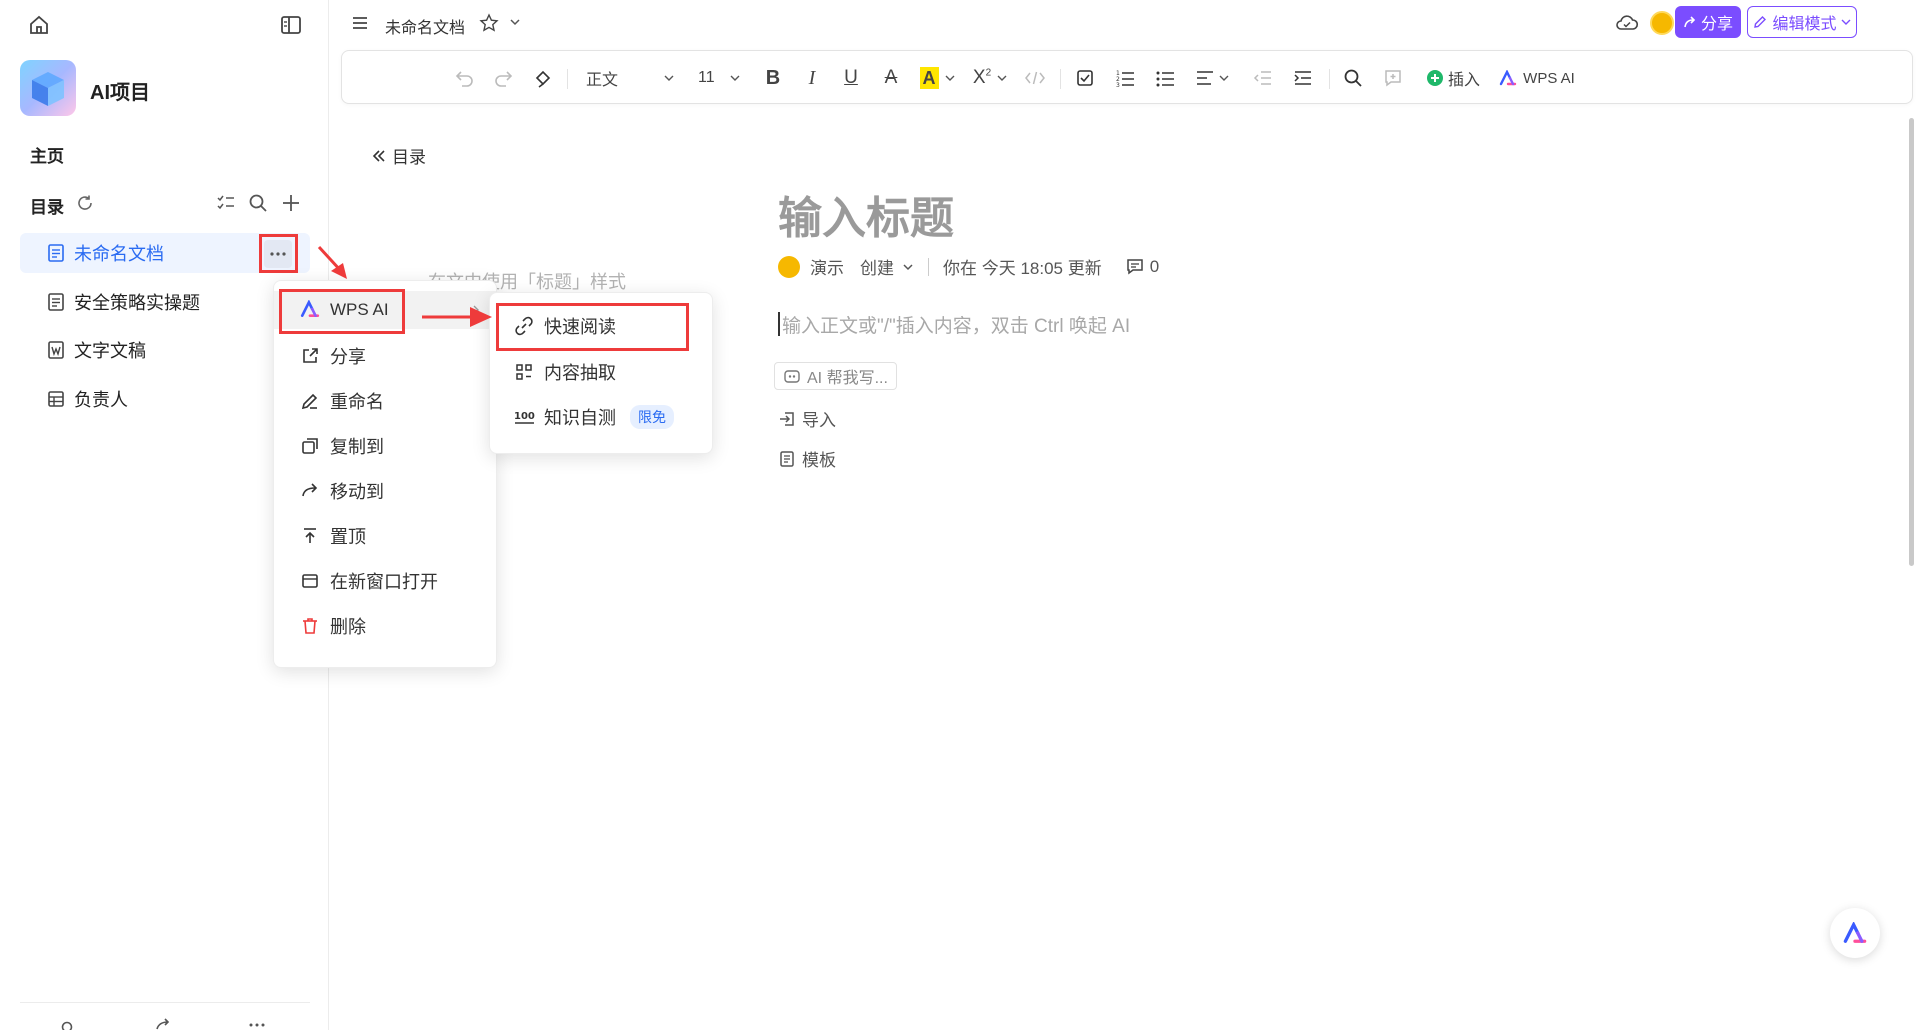  What do you see at coordinates (1435, 78) in the screenshot?
I see `plus-circle-icon` at bounding box center [1435, 78].